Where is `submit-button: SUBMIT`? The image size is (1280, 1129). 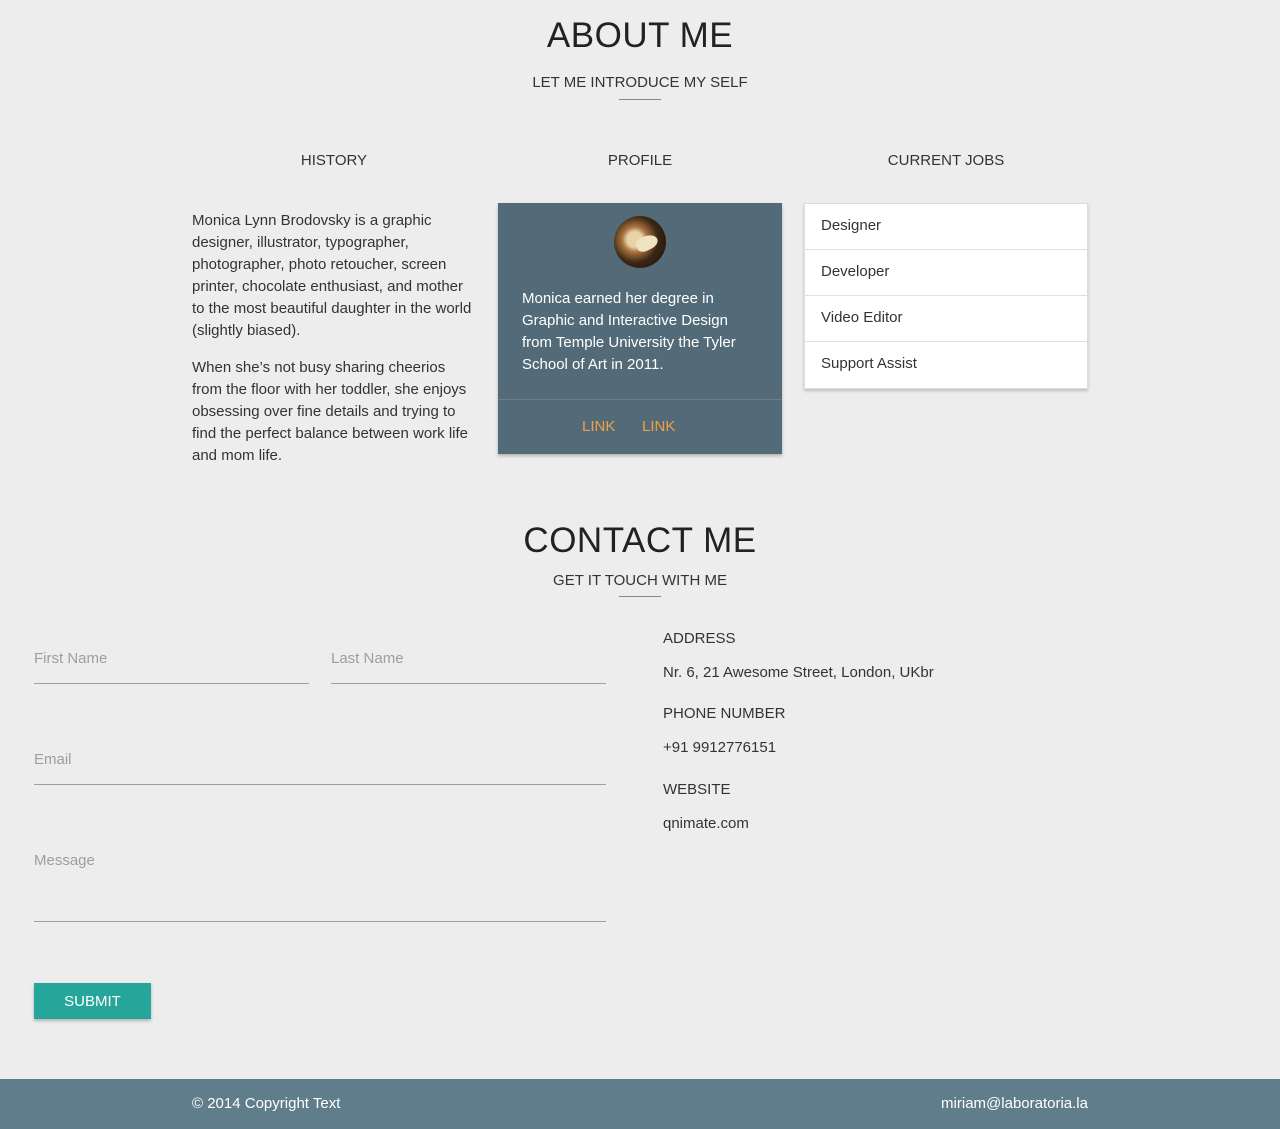
submit-button: SUBMIT is located at coordinates (92, 1001).